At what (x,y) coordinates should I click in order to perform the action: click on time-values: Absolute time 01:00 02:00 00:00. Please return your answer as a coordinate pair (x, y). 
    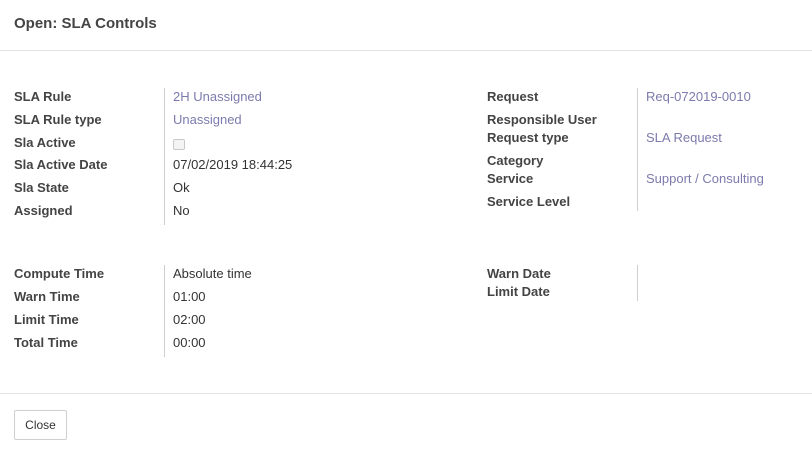
    Looking at the image, I should click on (304, 311).